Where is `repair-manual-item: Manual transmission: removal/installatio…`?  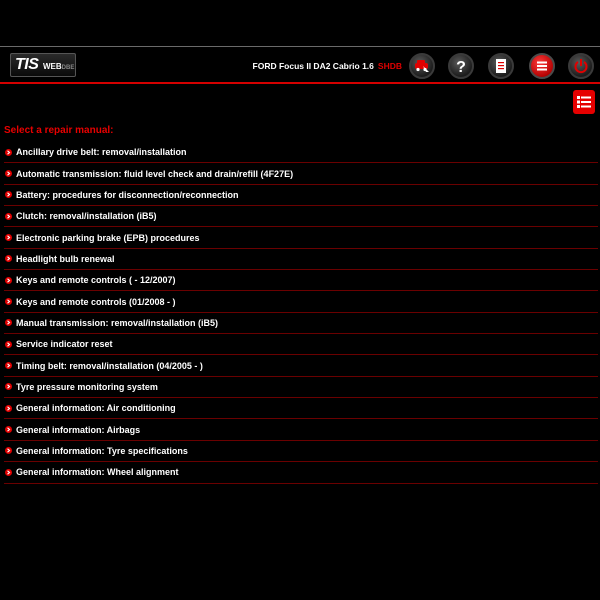 repair-manual-item: Manual transmission: removal/installatio… is located at coordinates (301, 324).